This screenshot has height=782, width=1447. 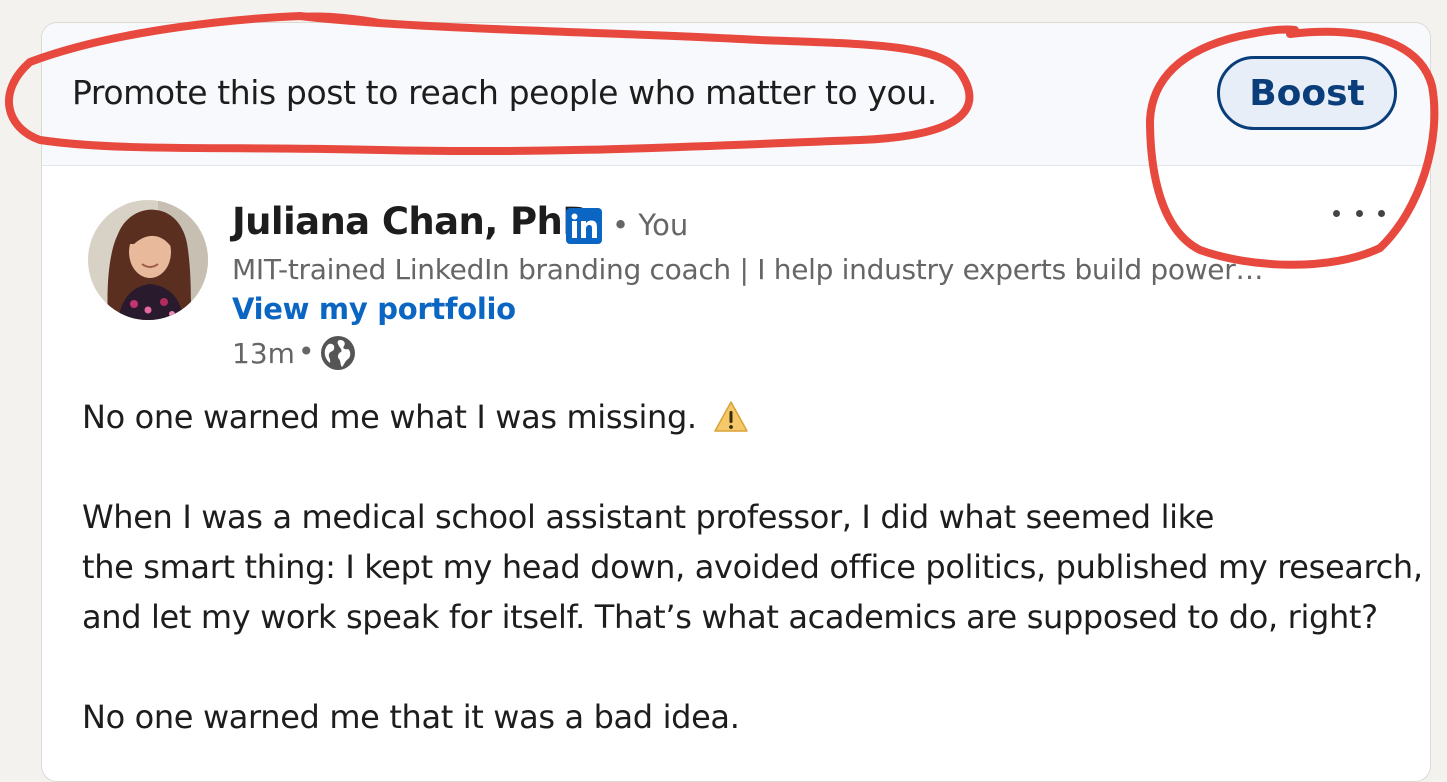 What do you see at coordinates (374, 309) in the screenshot?
I see `view-portfolio-link: View my portfolio` at bounding box center [374, 309].